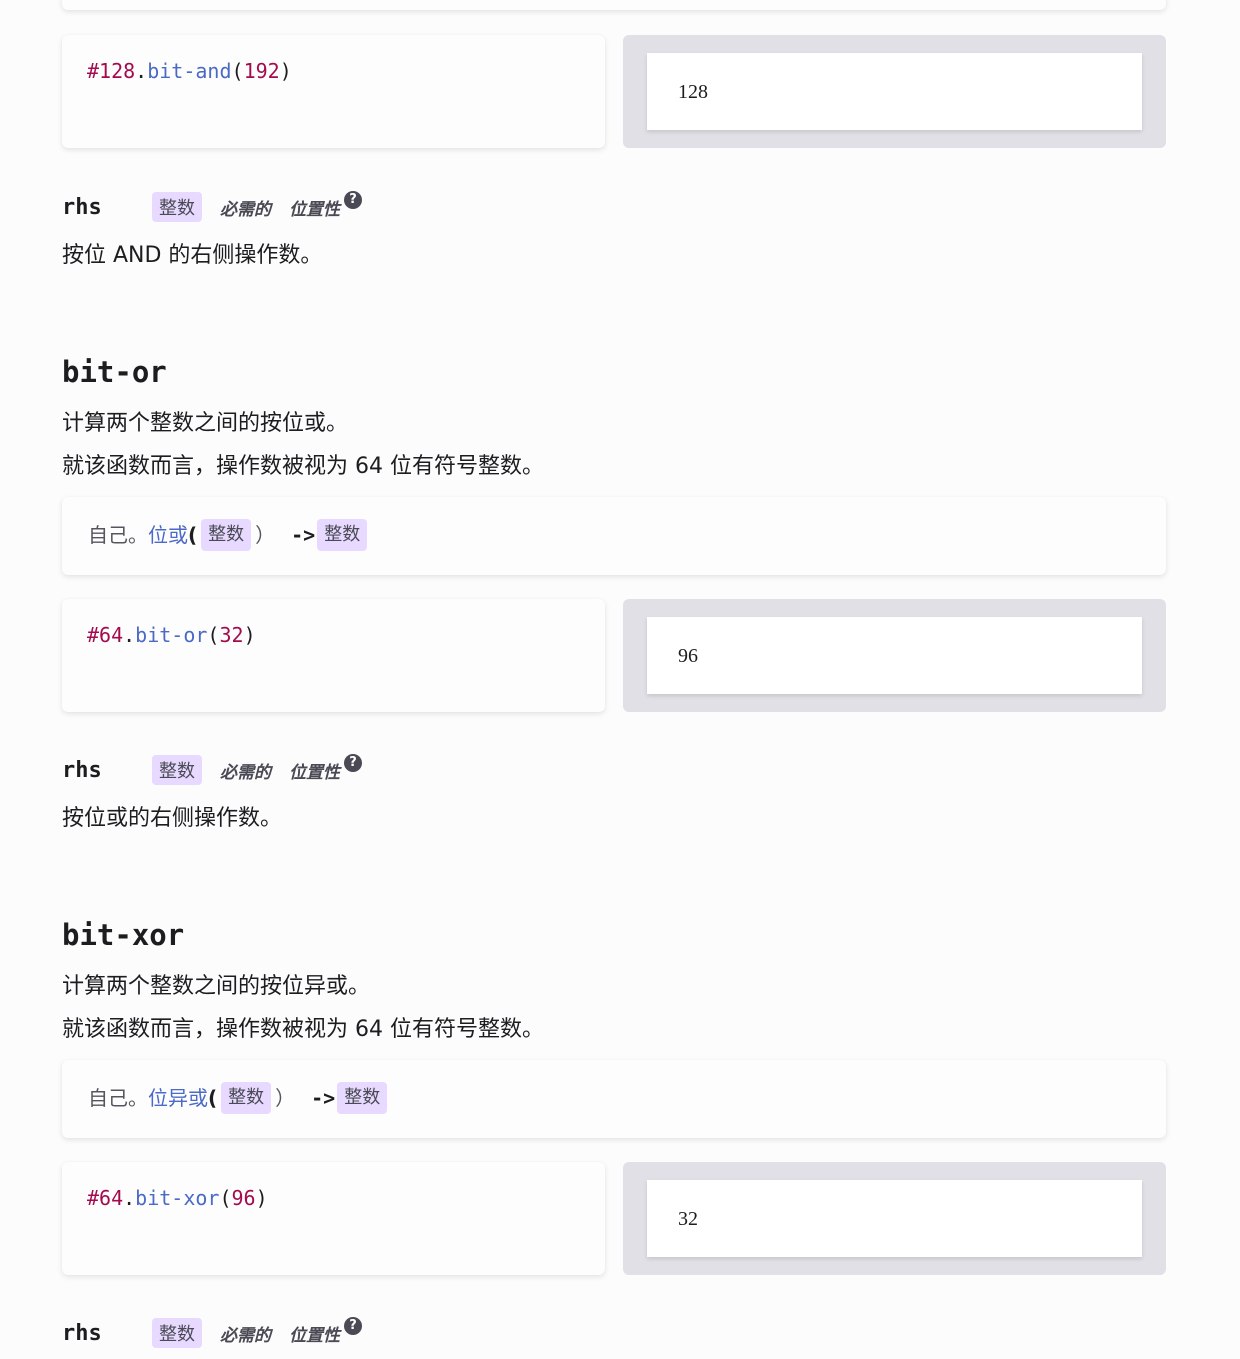  What do you see at coordinates (216, 986) in the screenshot?
I see `function-description-line: 计算两个整数之间的按位异或。` at bounding box center [216, 986].